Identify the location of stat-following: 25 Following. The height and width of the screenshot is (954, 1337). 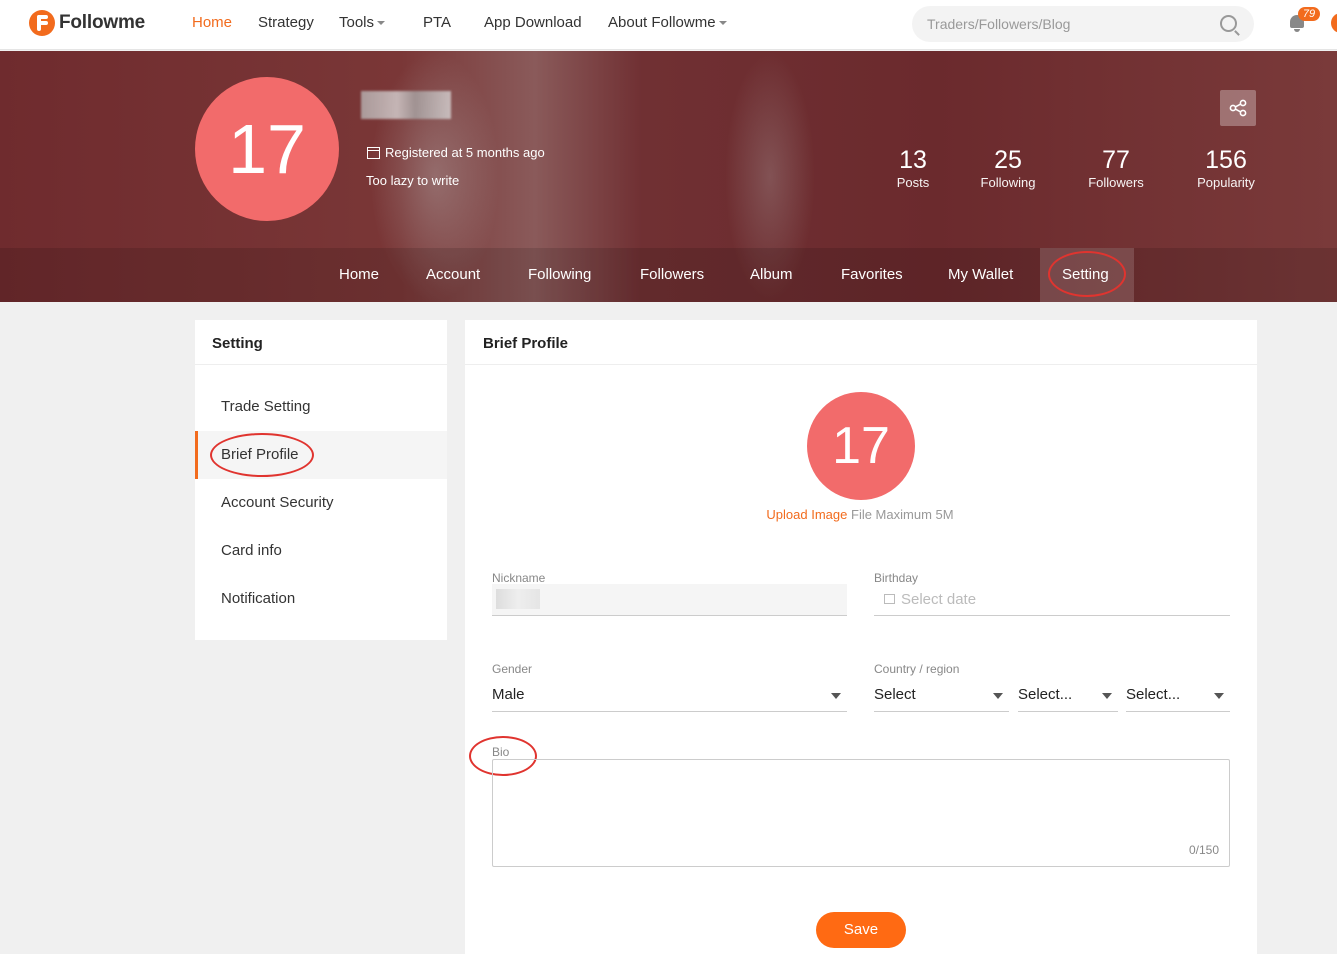
(1008, 169).